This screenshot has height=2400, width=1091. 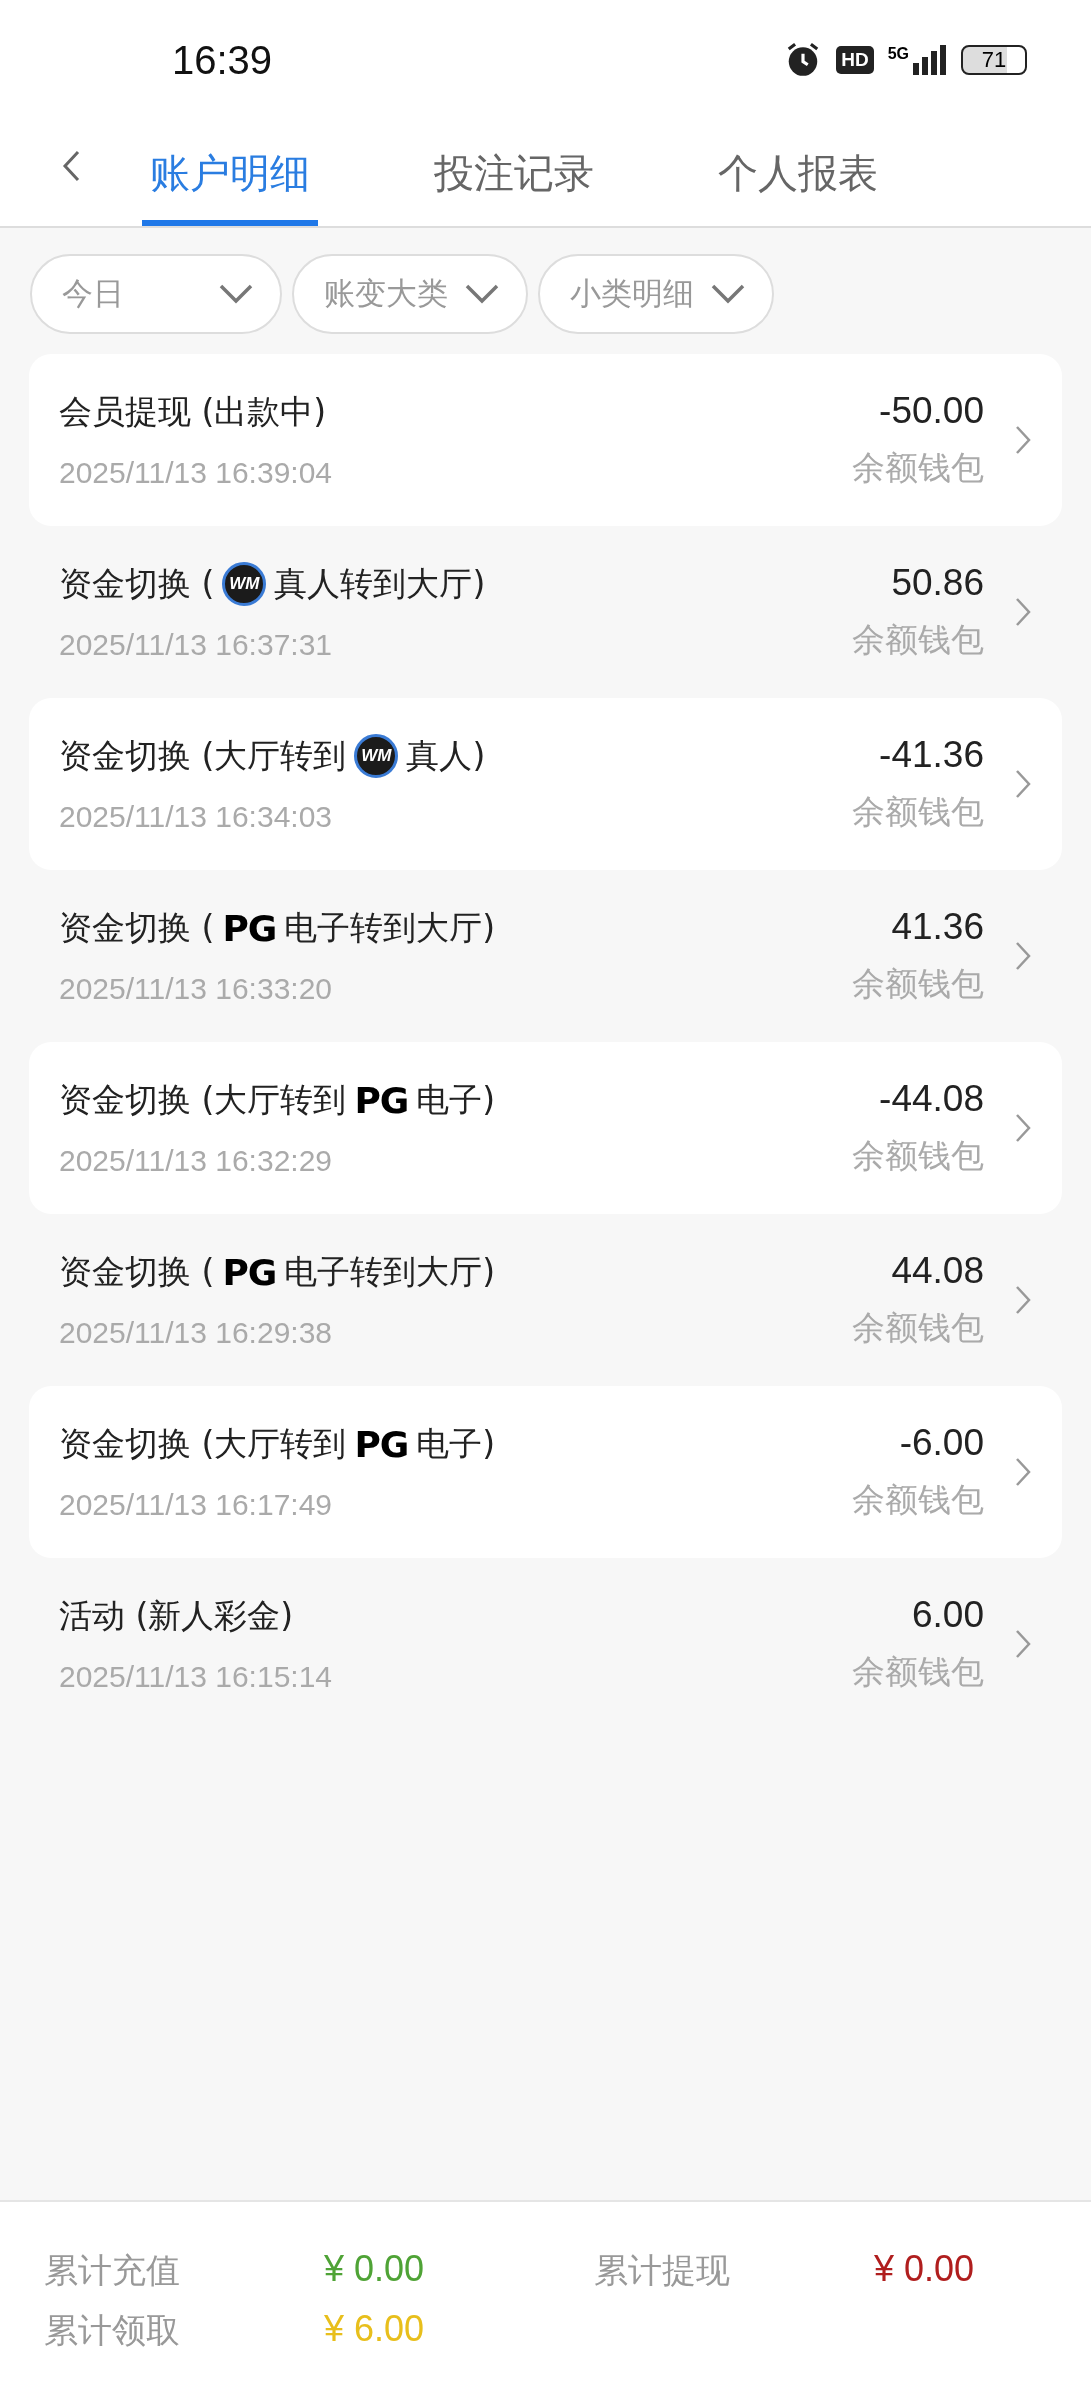 I want to click on record-amount: 44.08, so click(x=937, y=1270).